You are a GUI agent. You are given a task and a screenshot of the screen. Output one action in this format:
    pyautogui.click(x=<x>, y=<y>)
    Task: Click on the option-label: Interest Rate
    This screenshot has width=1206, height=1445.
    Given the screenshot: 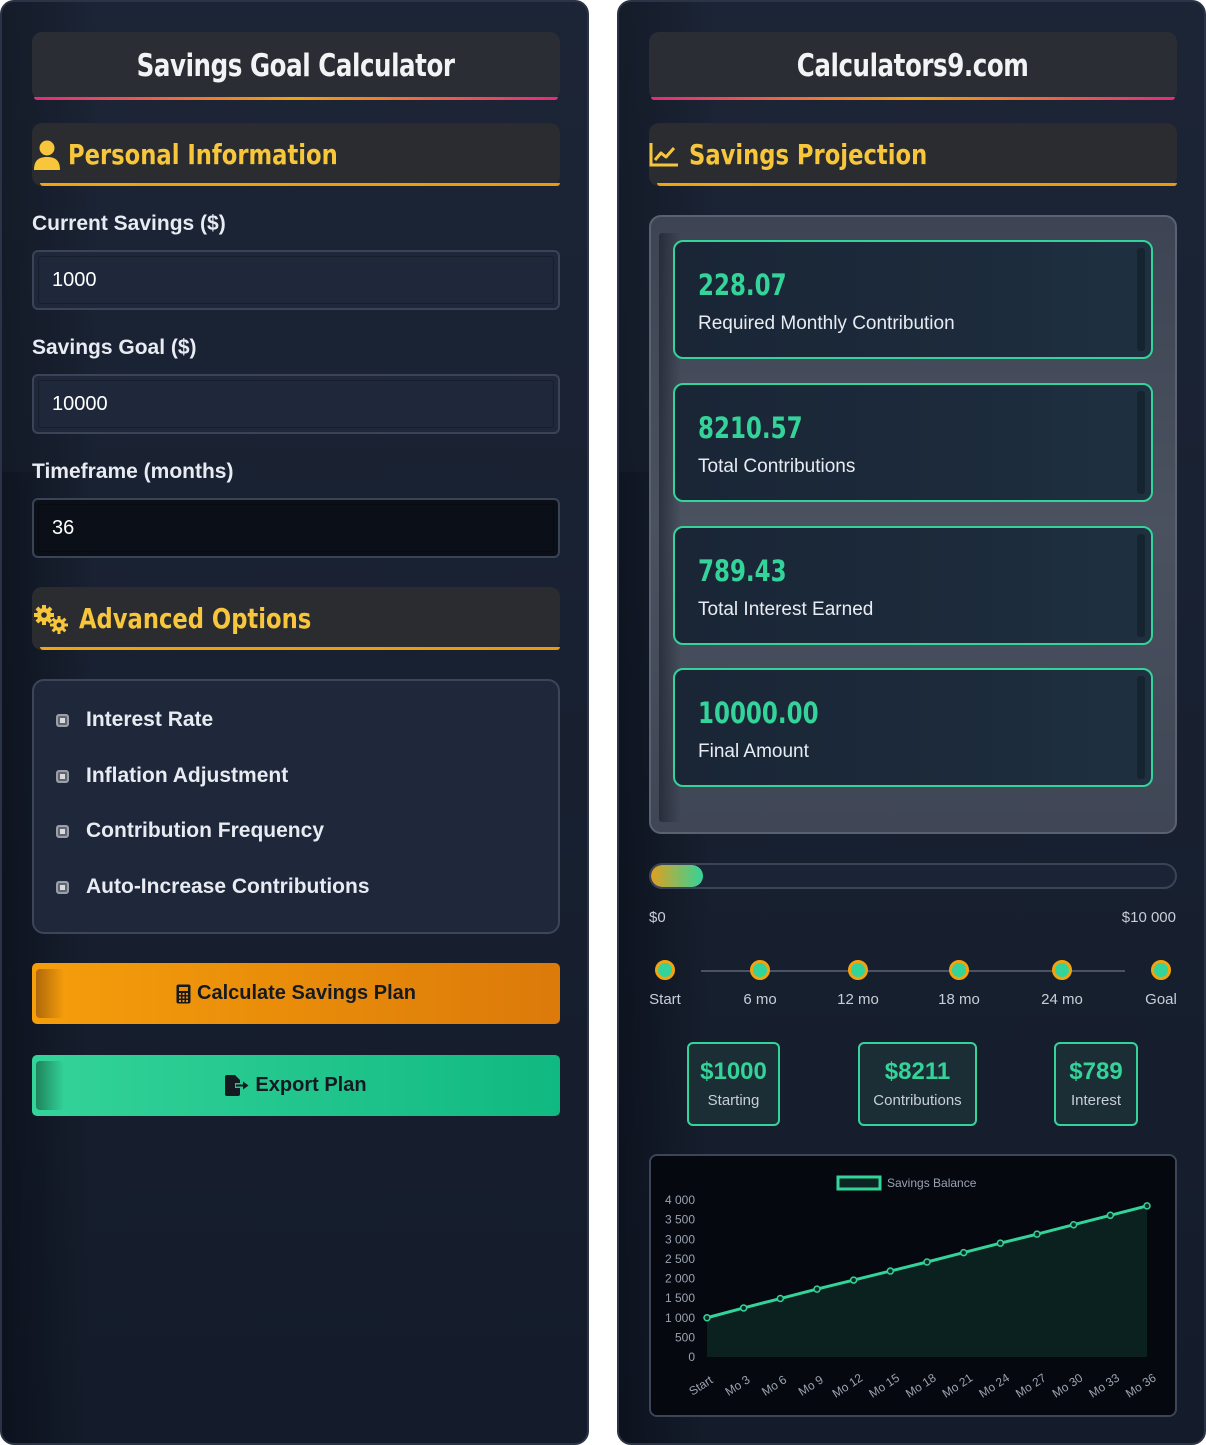 What is the action you would take?
    pyautogui.click(x=150, y=719)
    